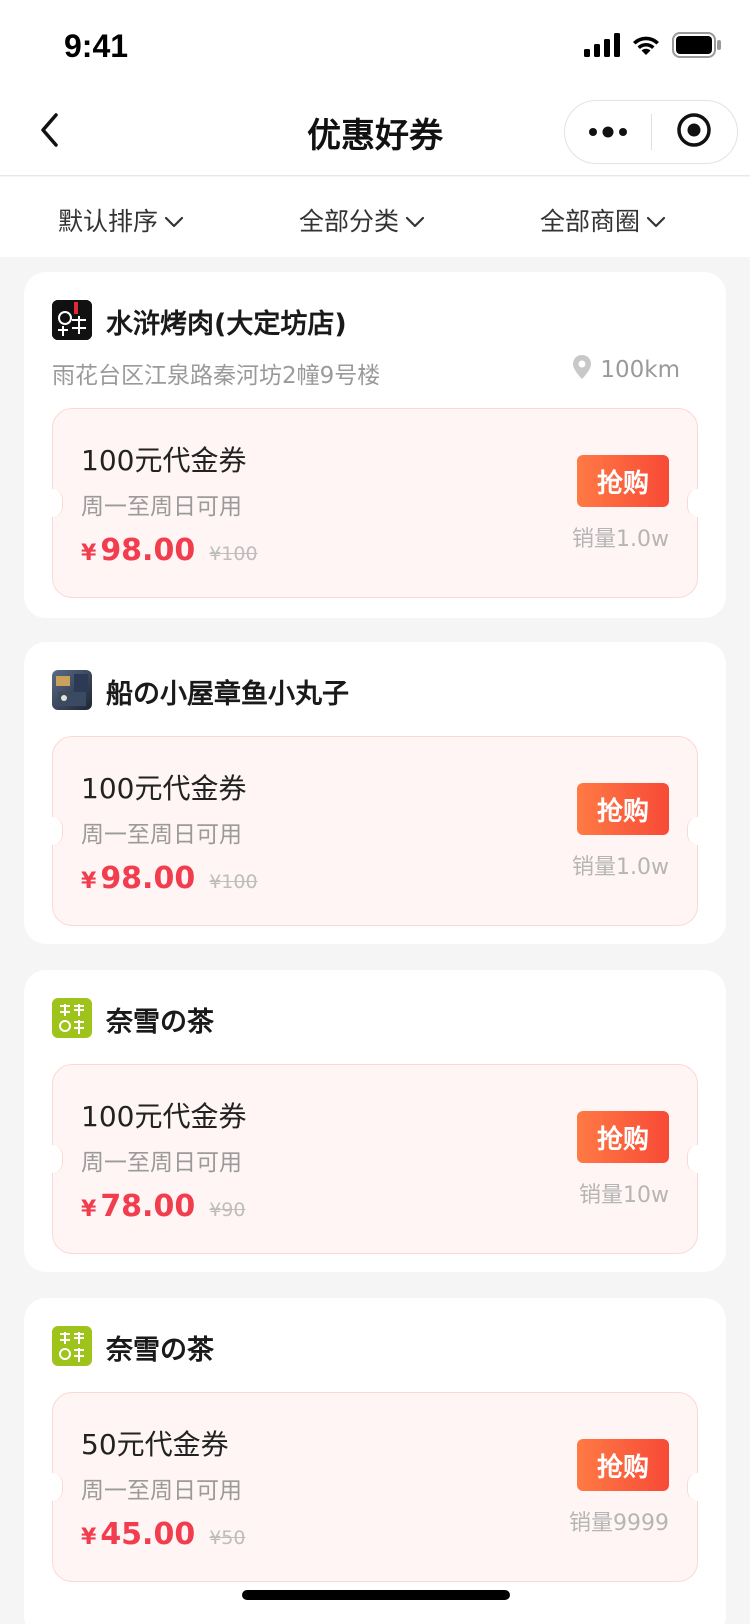 The width and height of the screenshot is (750, 1624). What do you see at coordinates (227, 694) in the screenshot?
I see `shop-name: 船の小屋章鱼小丸子` at bounding box center [227, 694].